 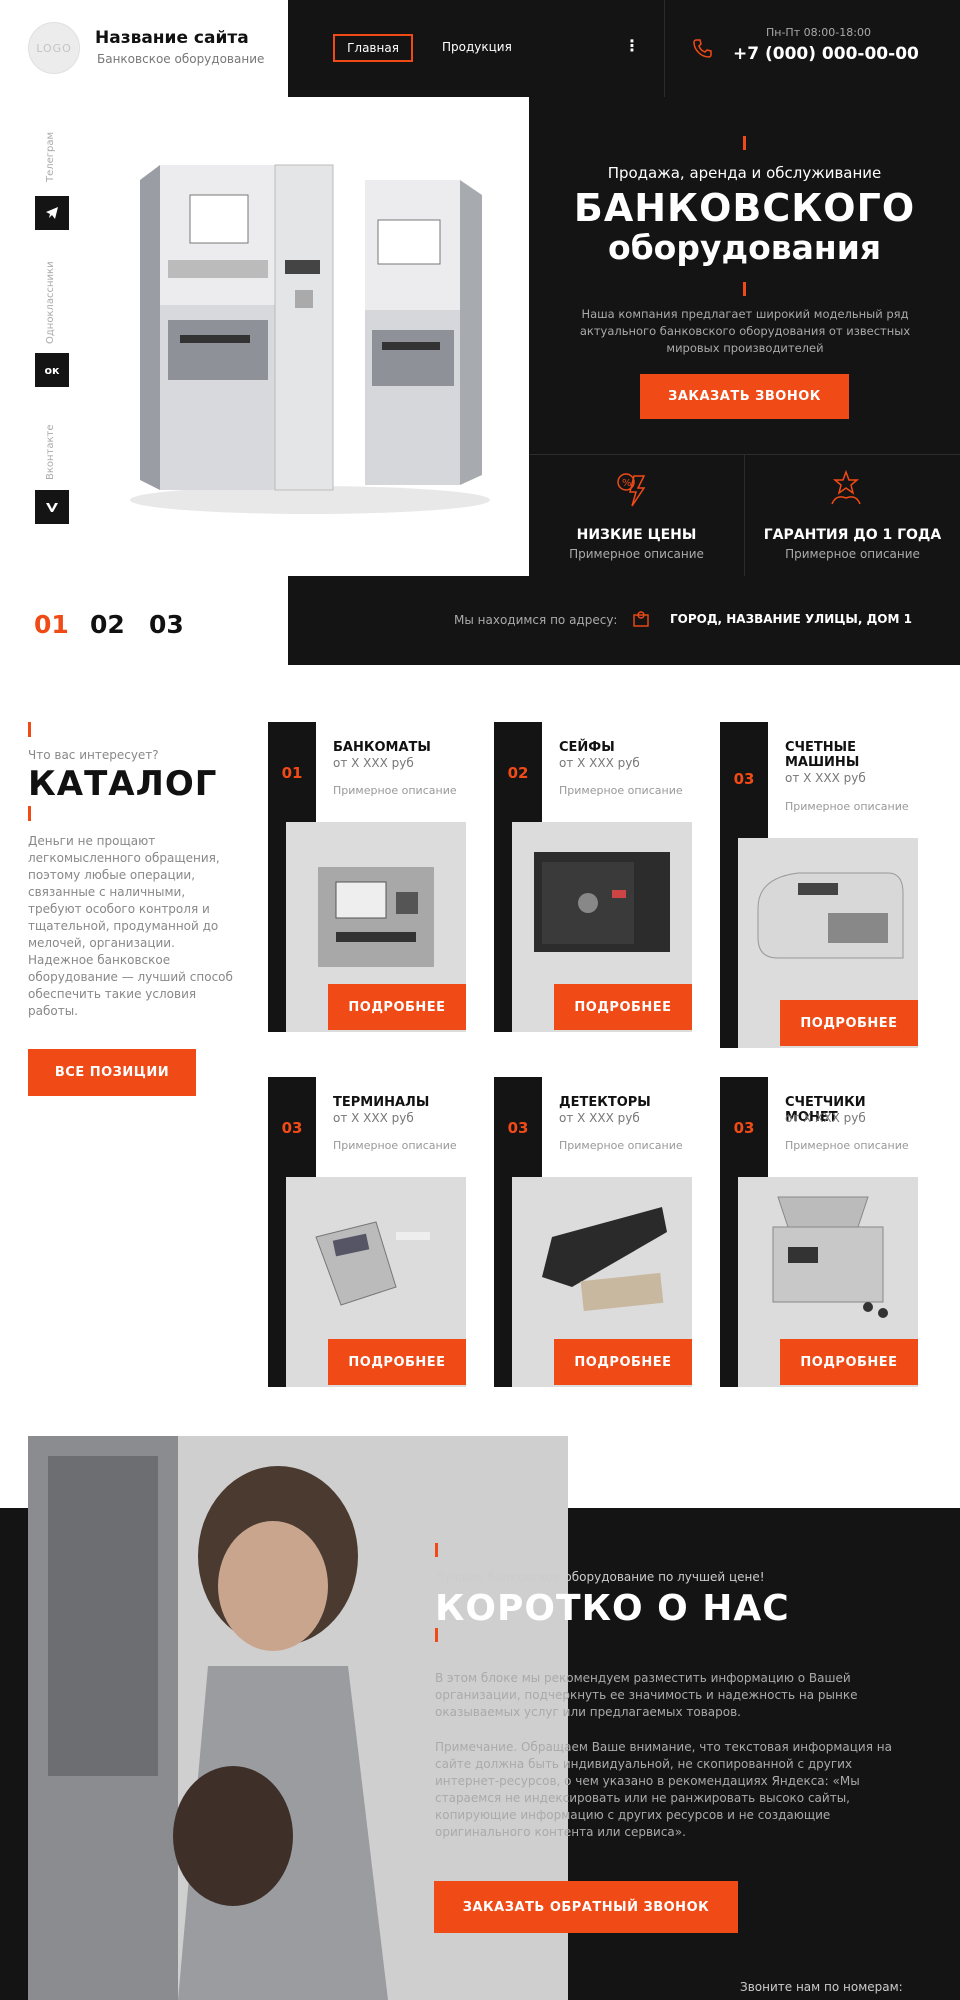 I want to click on telegram-icon, so click(x=52, y=213).